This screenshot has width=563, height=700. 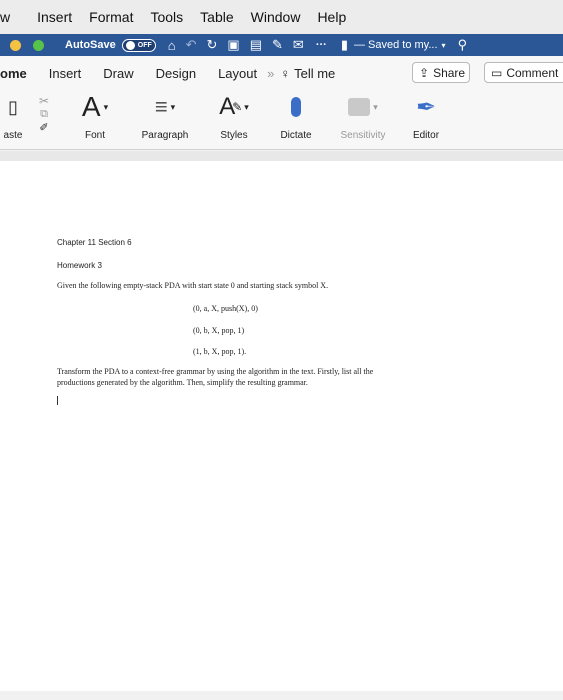 What do you see at coordinates (15, 45) in the screenshot?
I see `window-dot-yellow` at bounding box center [15, 45].